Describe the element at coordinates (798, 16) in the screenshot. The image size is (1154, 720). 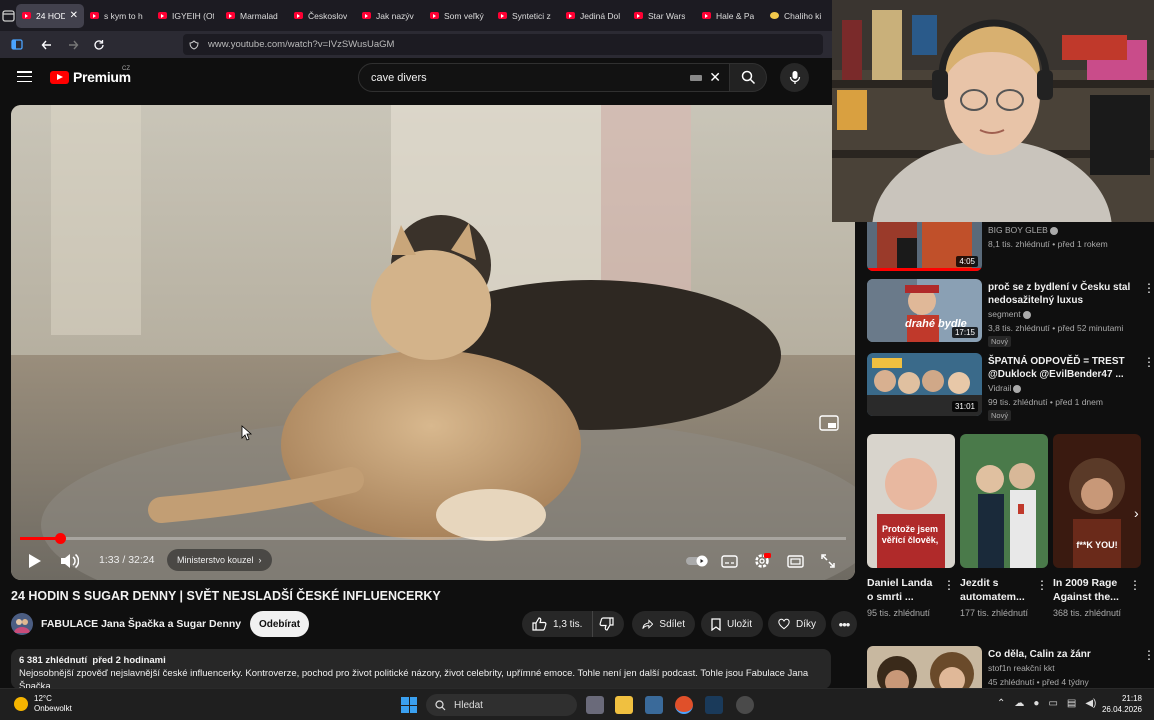
I see `browser-tab: Chaliho ki` at that location.